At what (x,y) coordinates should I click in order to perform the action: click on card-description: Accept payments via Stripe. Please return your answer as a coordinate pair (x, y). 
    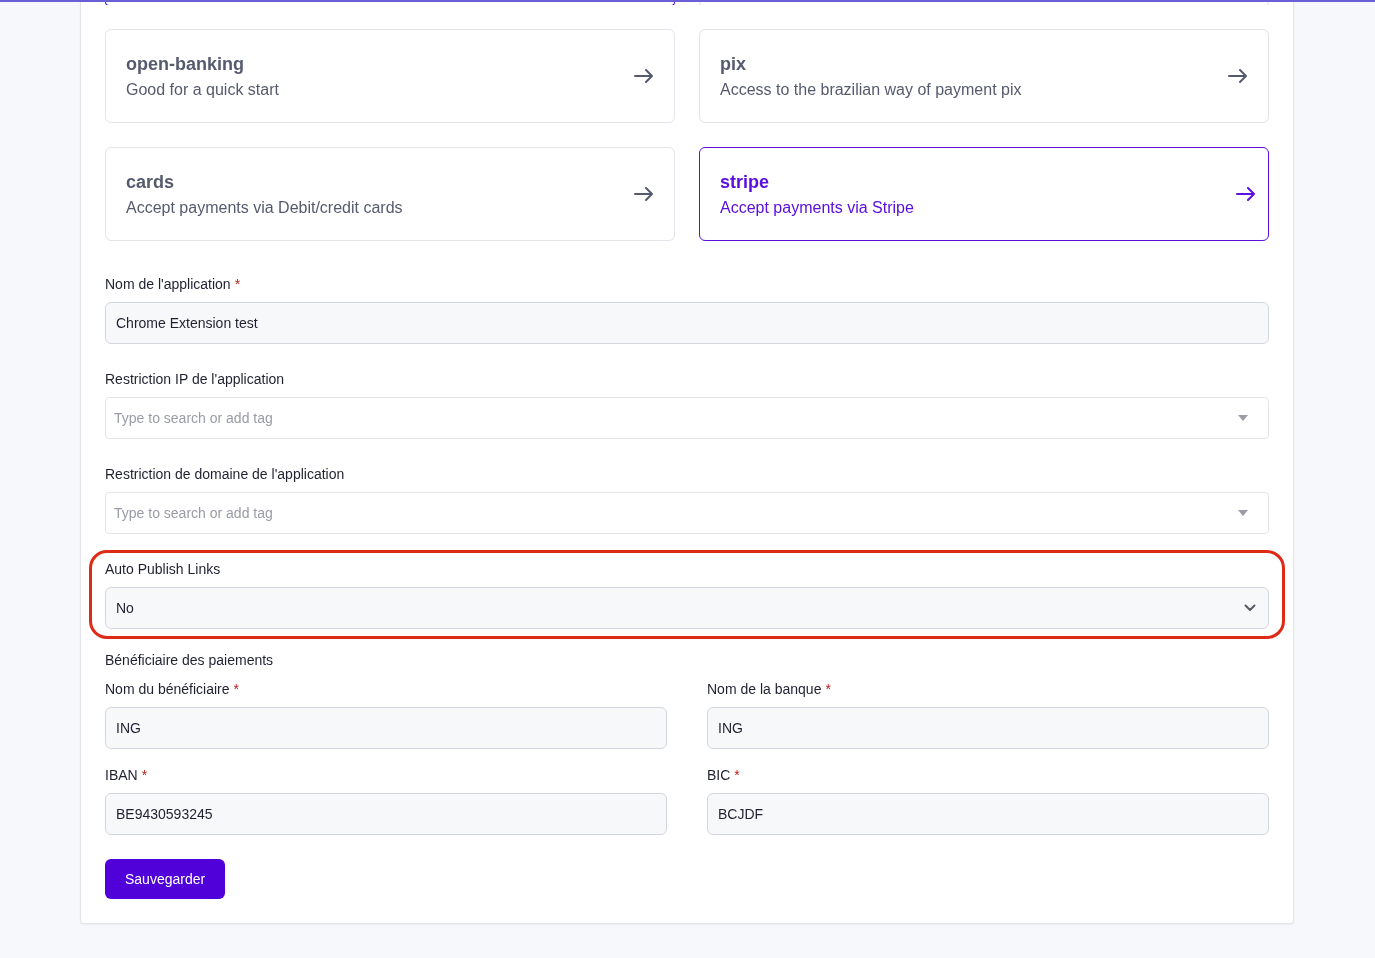
    Looking at the image, I should click on (817, 207).